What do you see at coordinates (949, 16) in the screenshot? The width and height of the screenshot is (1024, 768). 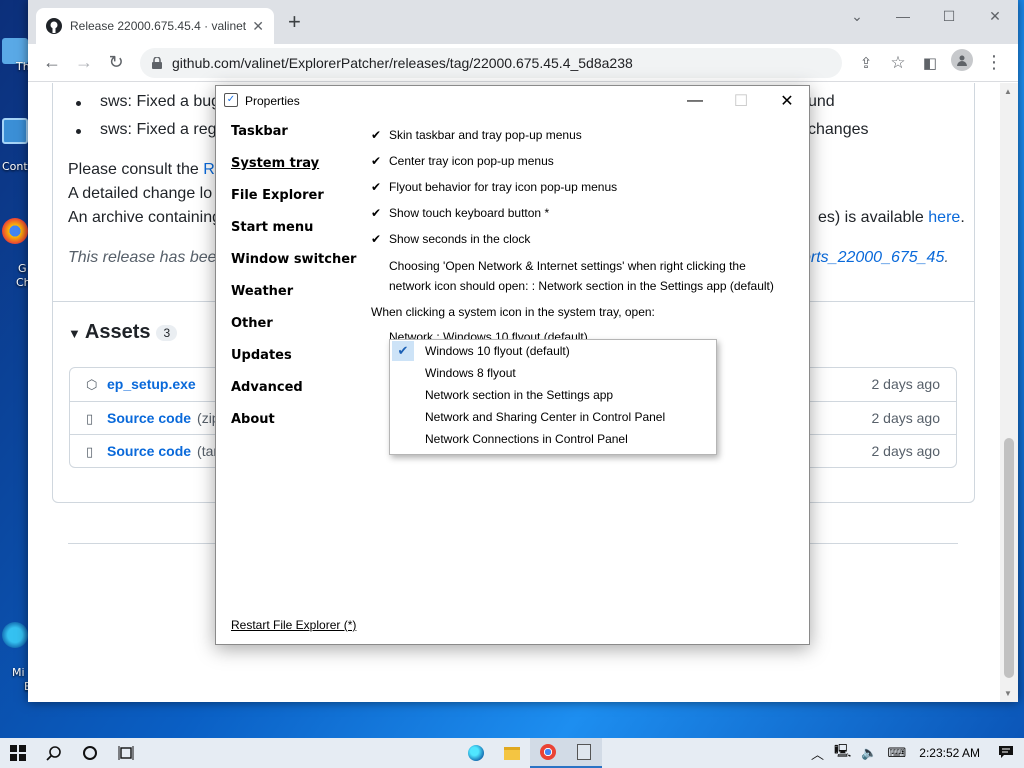 I see `maximize-button: ☐` at bounding box center [949, 16].